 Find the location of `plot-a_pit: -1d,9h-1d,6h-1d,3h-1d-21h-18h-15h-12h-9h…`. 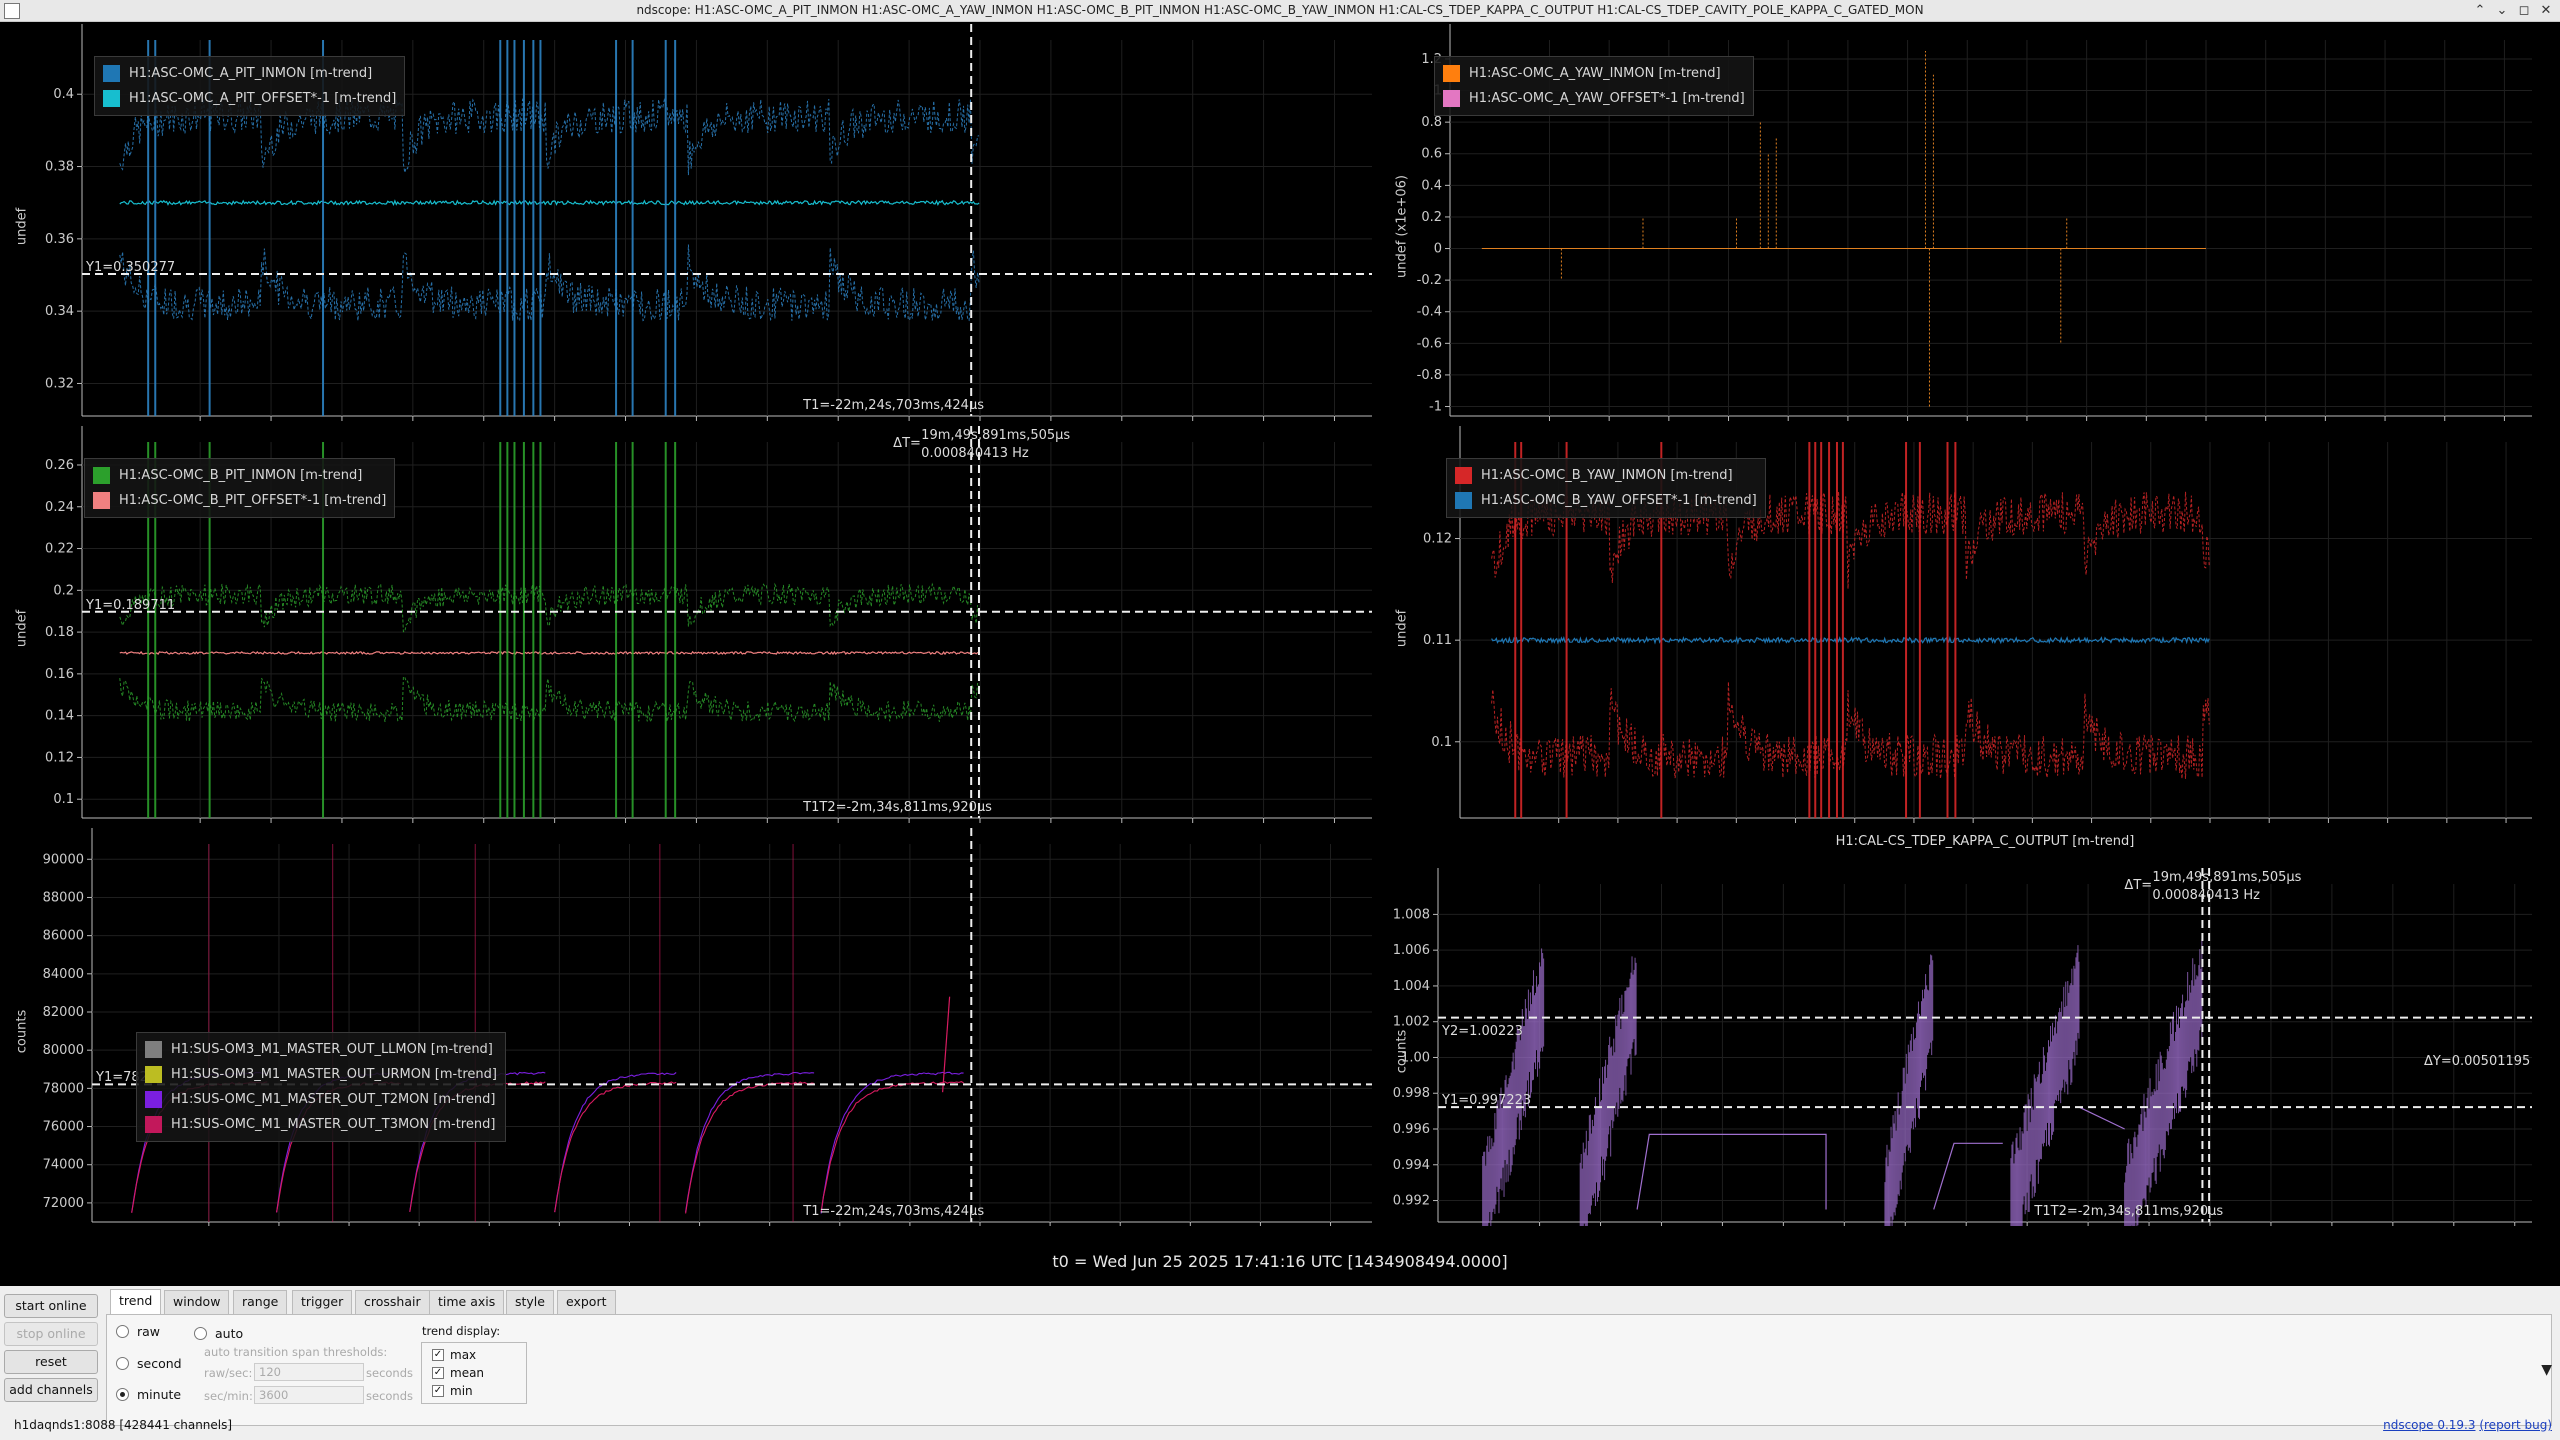

plot-a_pit: -1d,9h-1d,6h-1d,3h-1d-21h-18h-15h-12h-9h… is located at coordinates (686, 222).